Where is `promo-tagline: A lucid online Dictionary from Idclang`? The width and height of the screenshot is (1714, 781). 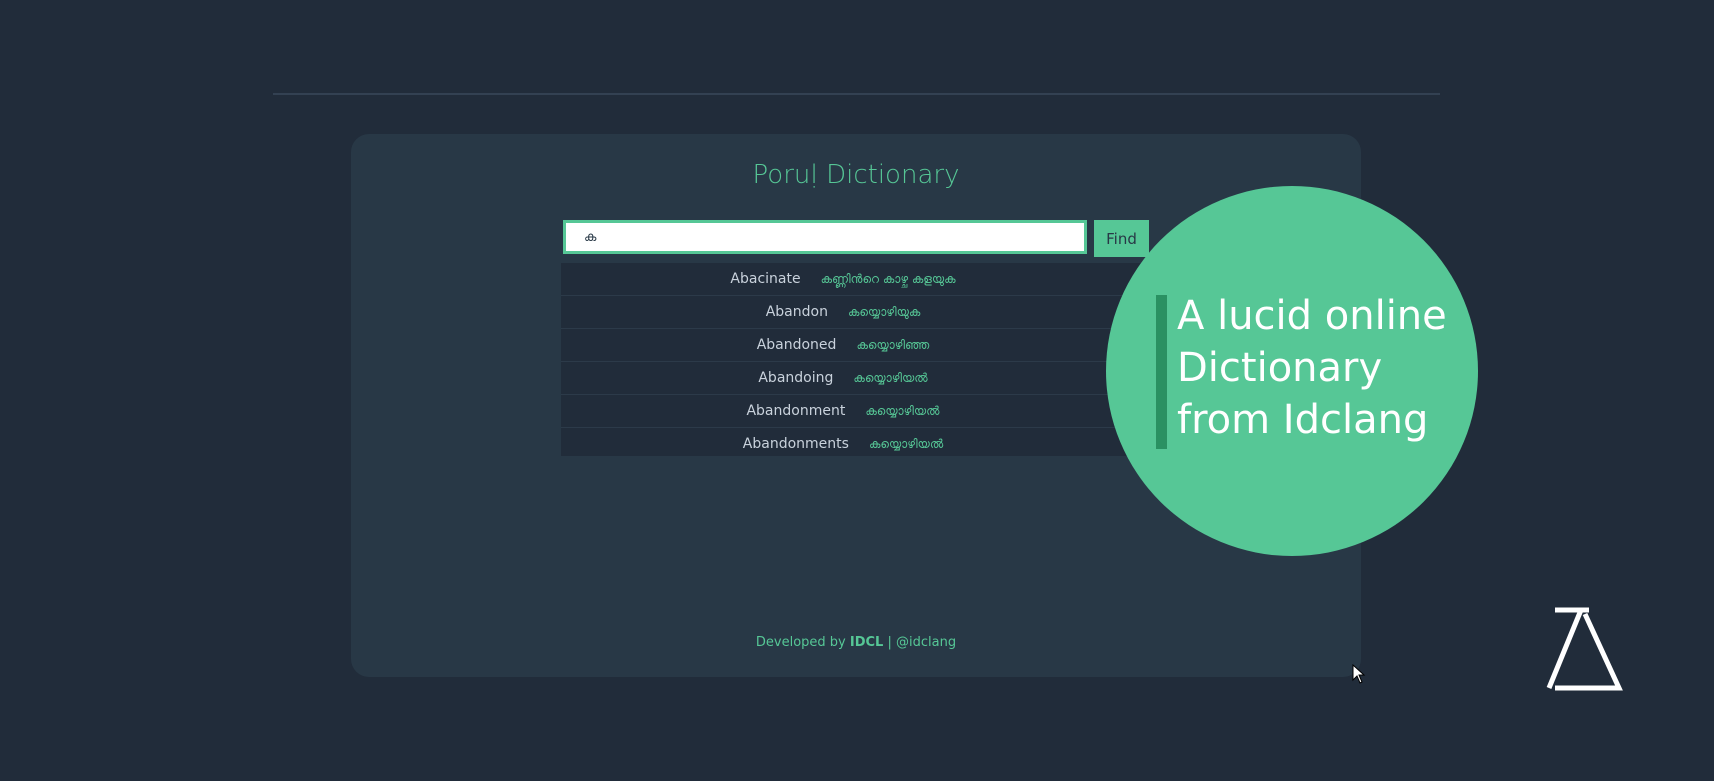 promo-tagline: A lucid online Dictionary from Idclang is located at coordinates (1312, 368).